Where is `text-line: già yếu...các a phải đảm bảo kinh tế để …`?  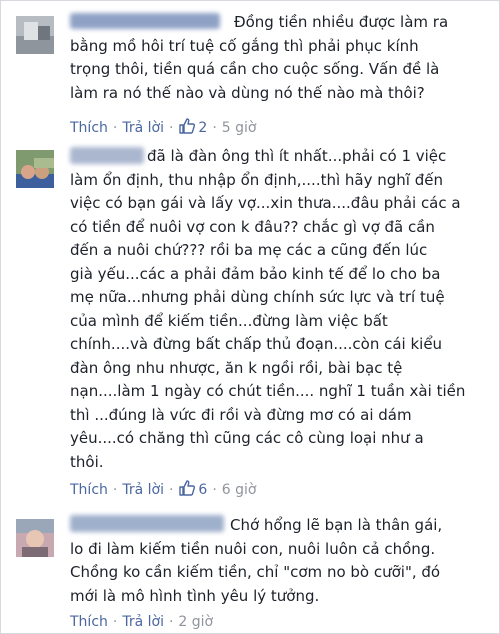 text-line: già yếu...các a phải đảm bảo kinh tế để … is located at coordinates (255, 273).